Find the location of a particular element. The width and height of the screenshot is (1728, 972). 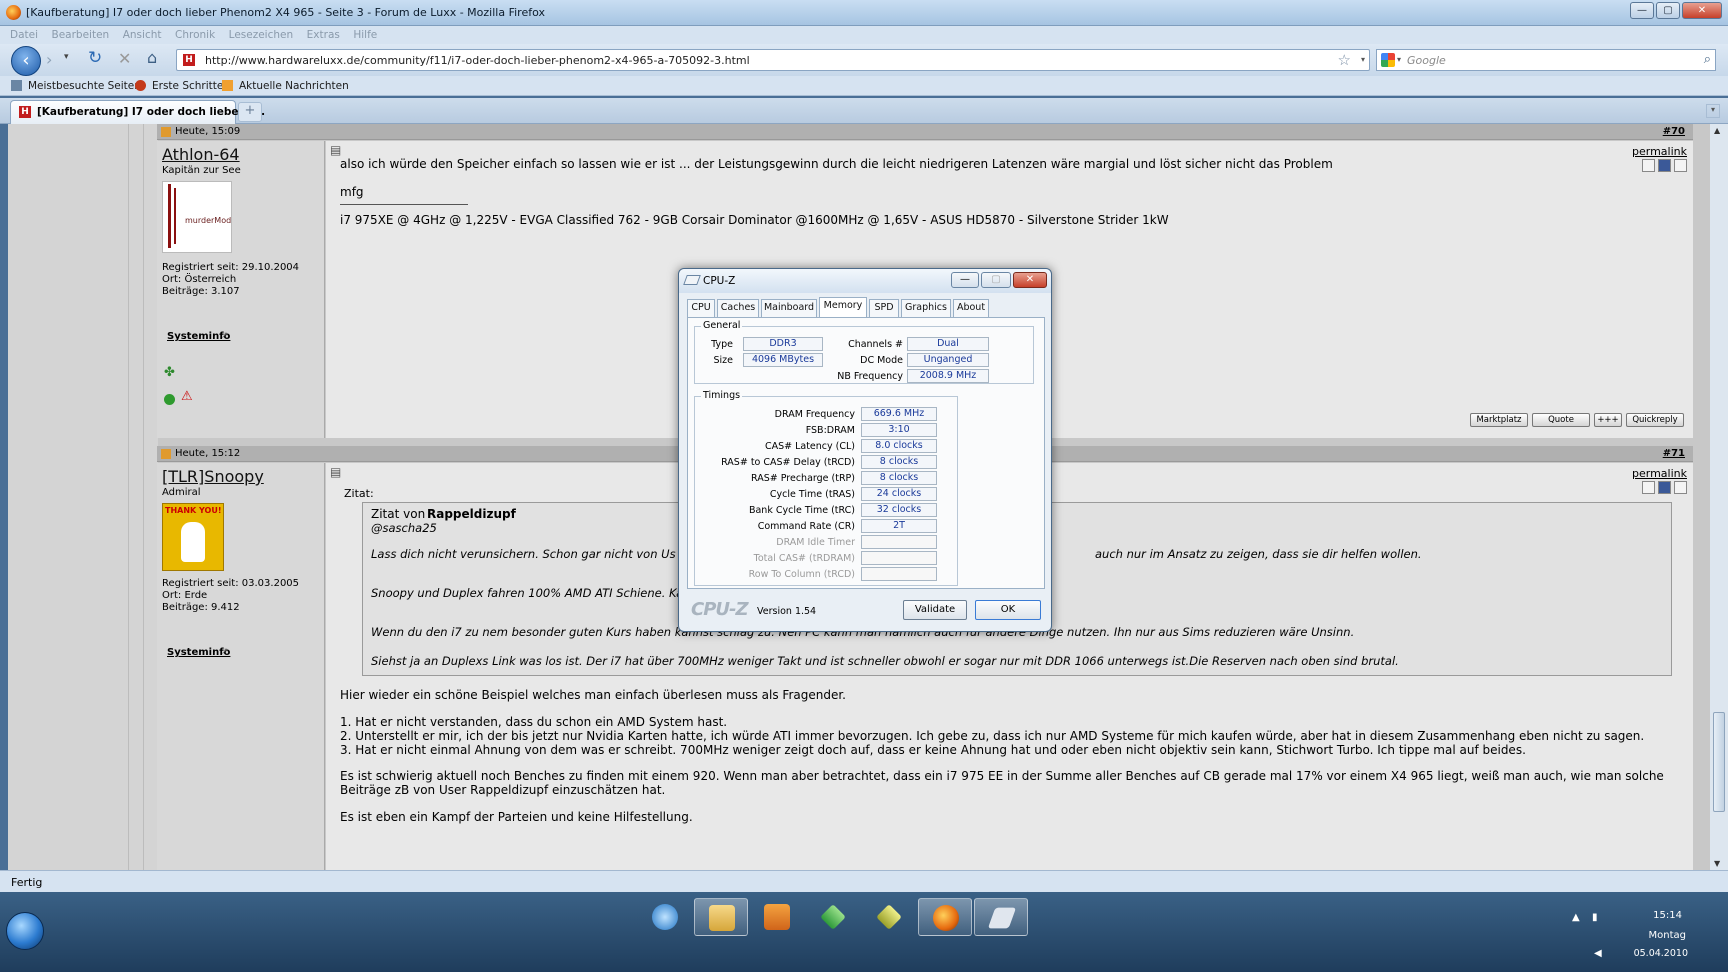

menu-chronik: Chronik is located at coordinates (195, 35).